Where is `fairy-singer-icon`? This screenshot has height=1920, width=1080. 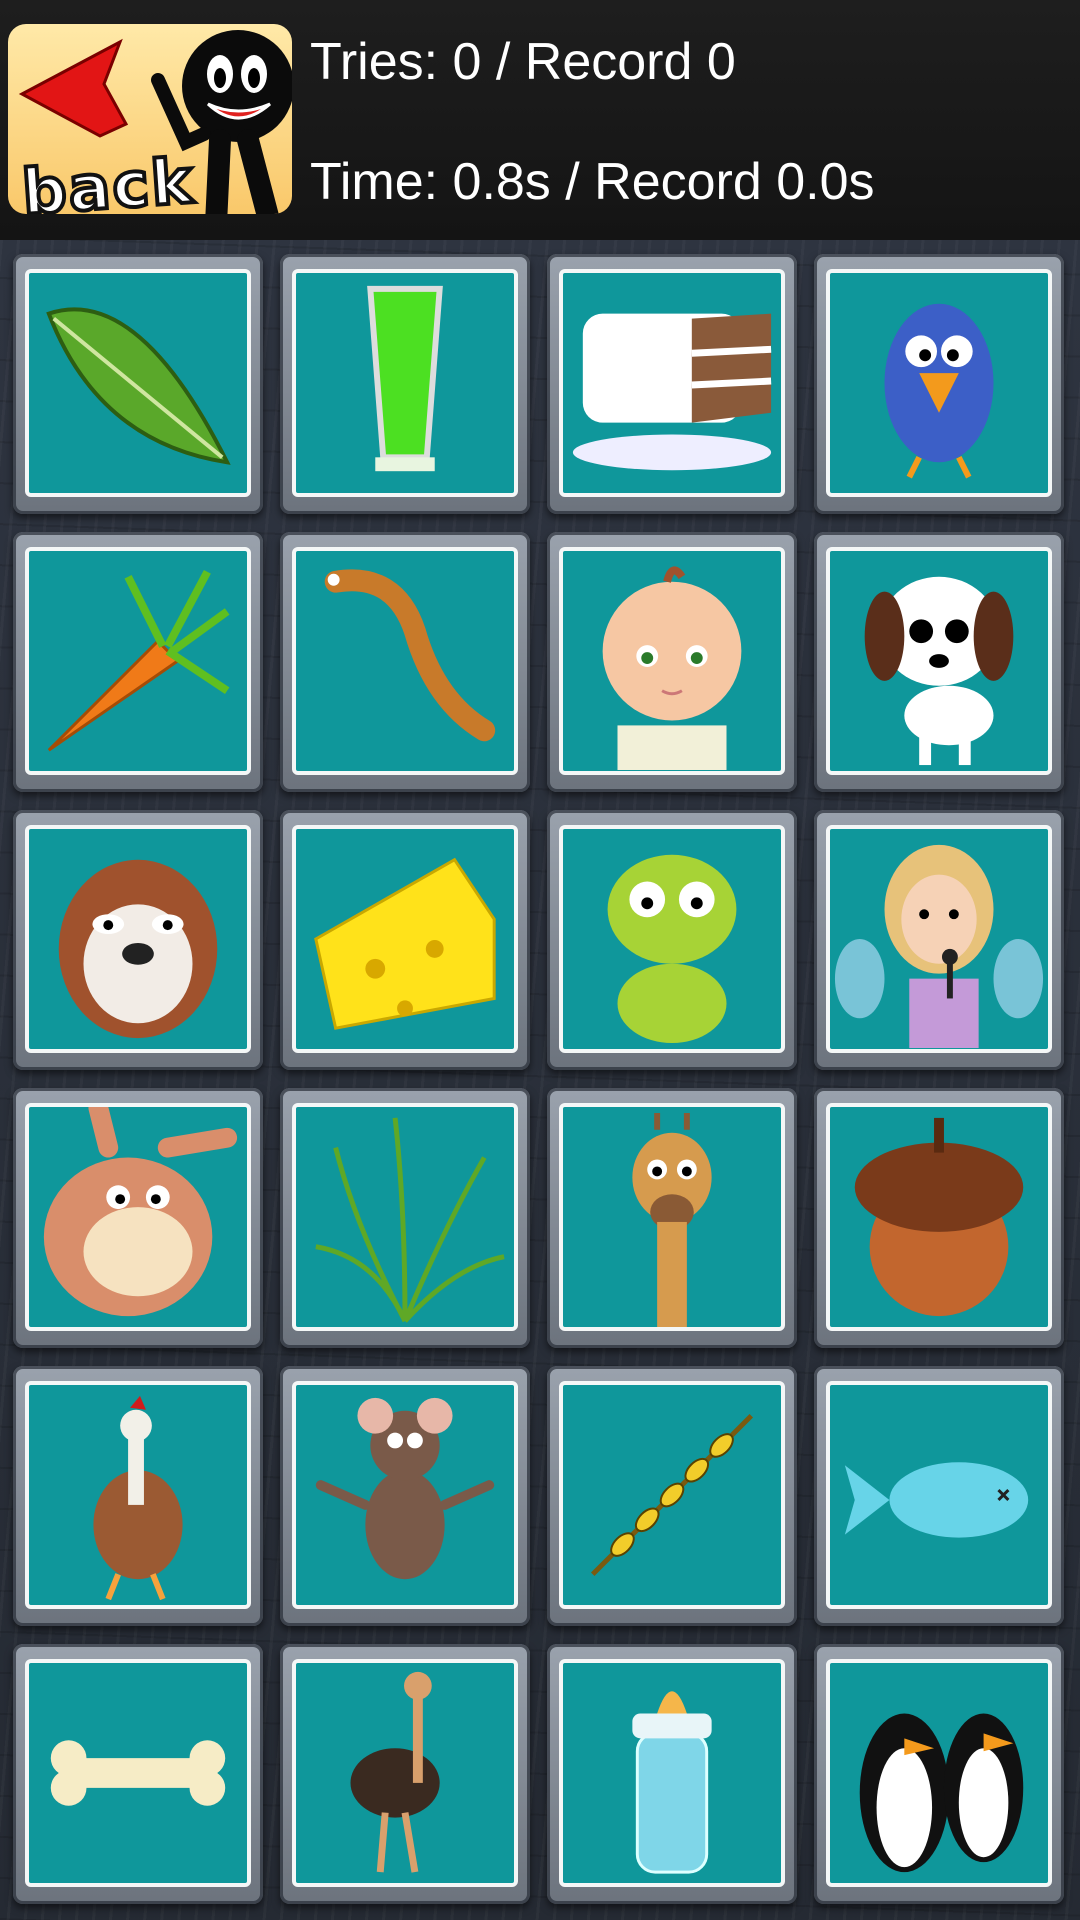 fairy-singer-icon is located at coordinates (939, 946).